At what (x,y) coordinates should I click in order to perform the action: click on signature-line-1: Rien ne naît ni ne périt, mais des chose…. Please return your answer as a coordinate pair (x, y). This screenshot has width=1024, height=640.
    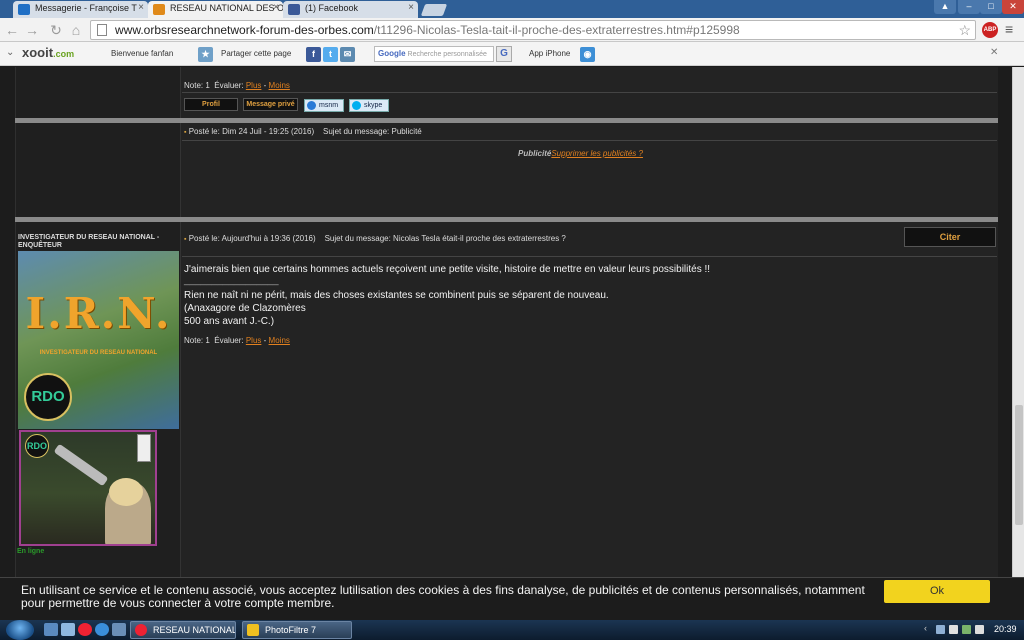
    Looking at the image, I should click on (396, 295).